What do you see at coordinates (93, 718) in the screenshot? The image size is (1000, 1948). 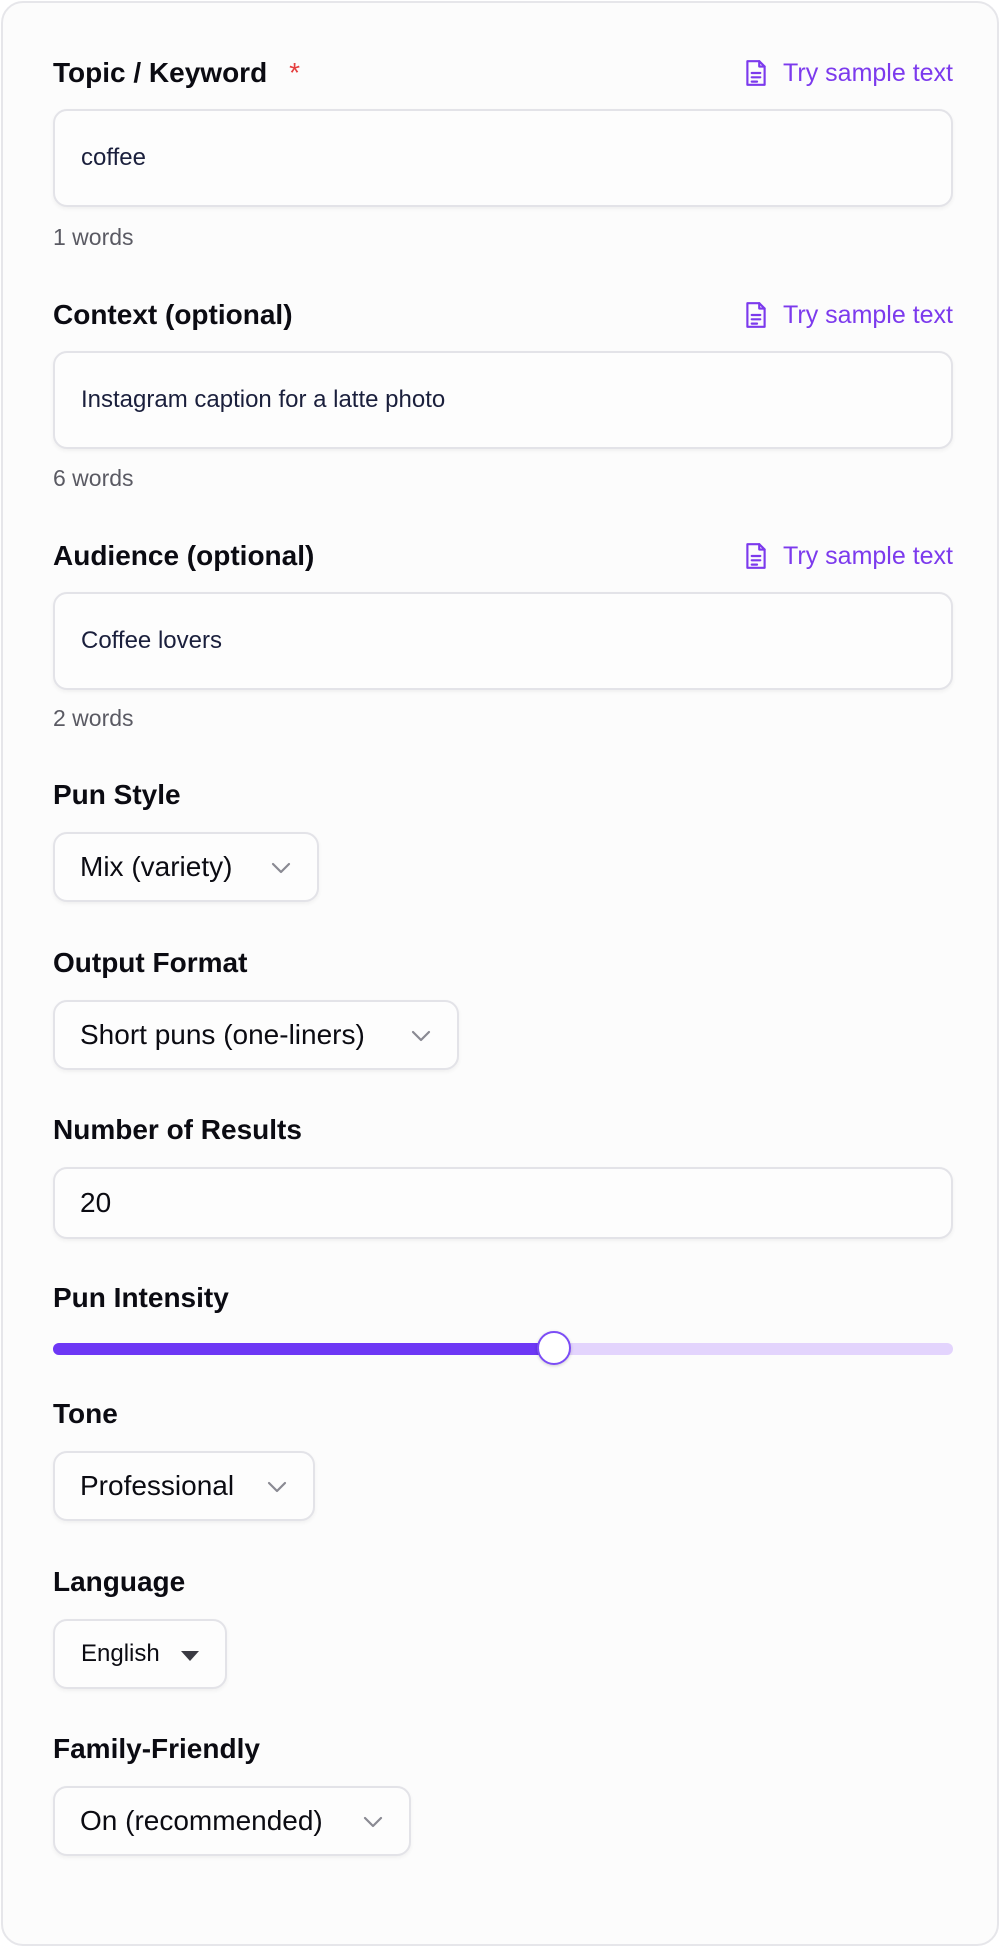 I see `audience-word-count: 2 words` at bounding box center [93, 718].